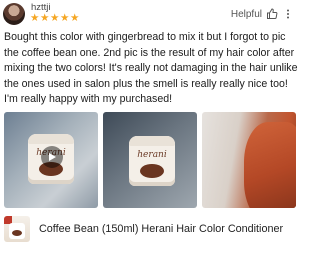  What do you see at coordinates (270, 165) in the screenshot?
I see `hair-color-result-image` at bounding box center [270, 165].